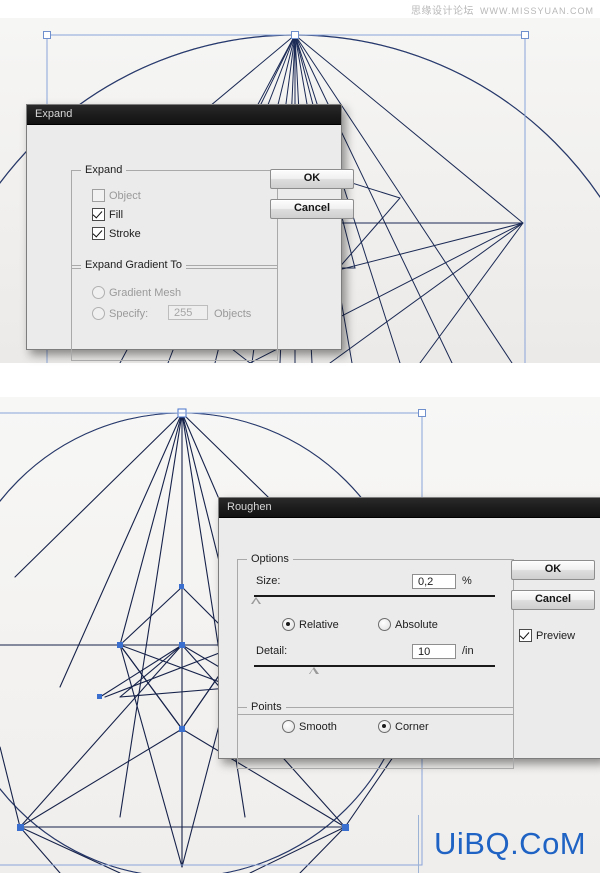  What do you see at coordinates (374, 596) in the screenshot?
I see `size-slider-track` at bounding box center [374, 596].